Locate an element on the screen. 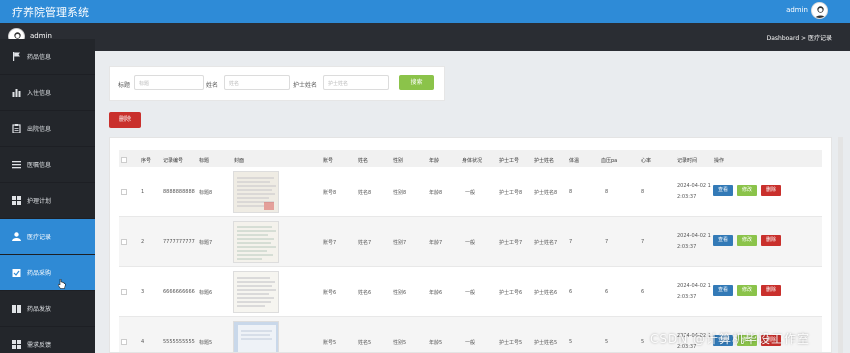  col-header: 标题 is located at coordinates (204, 160).